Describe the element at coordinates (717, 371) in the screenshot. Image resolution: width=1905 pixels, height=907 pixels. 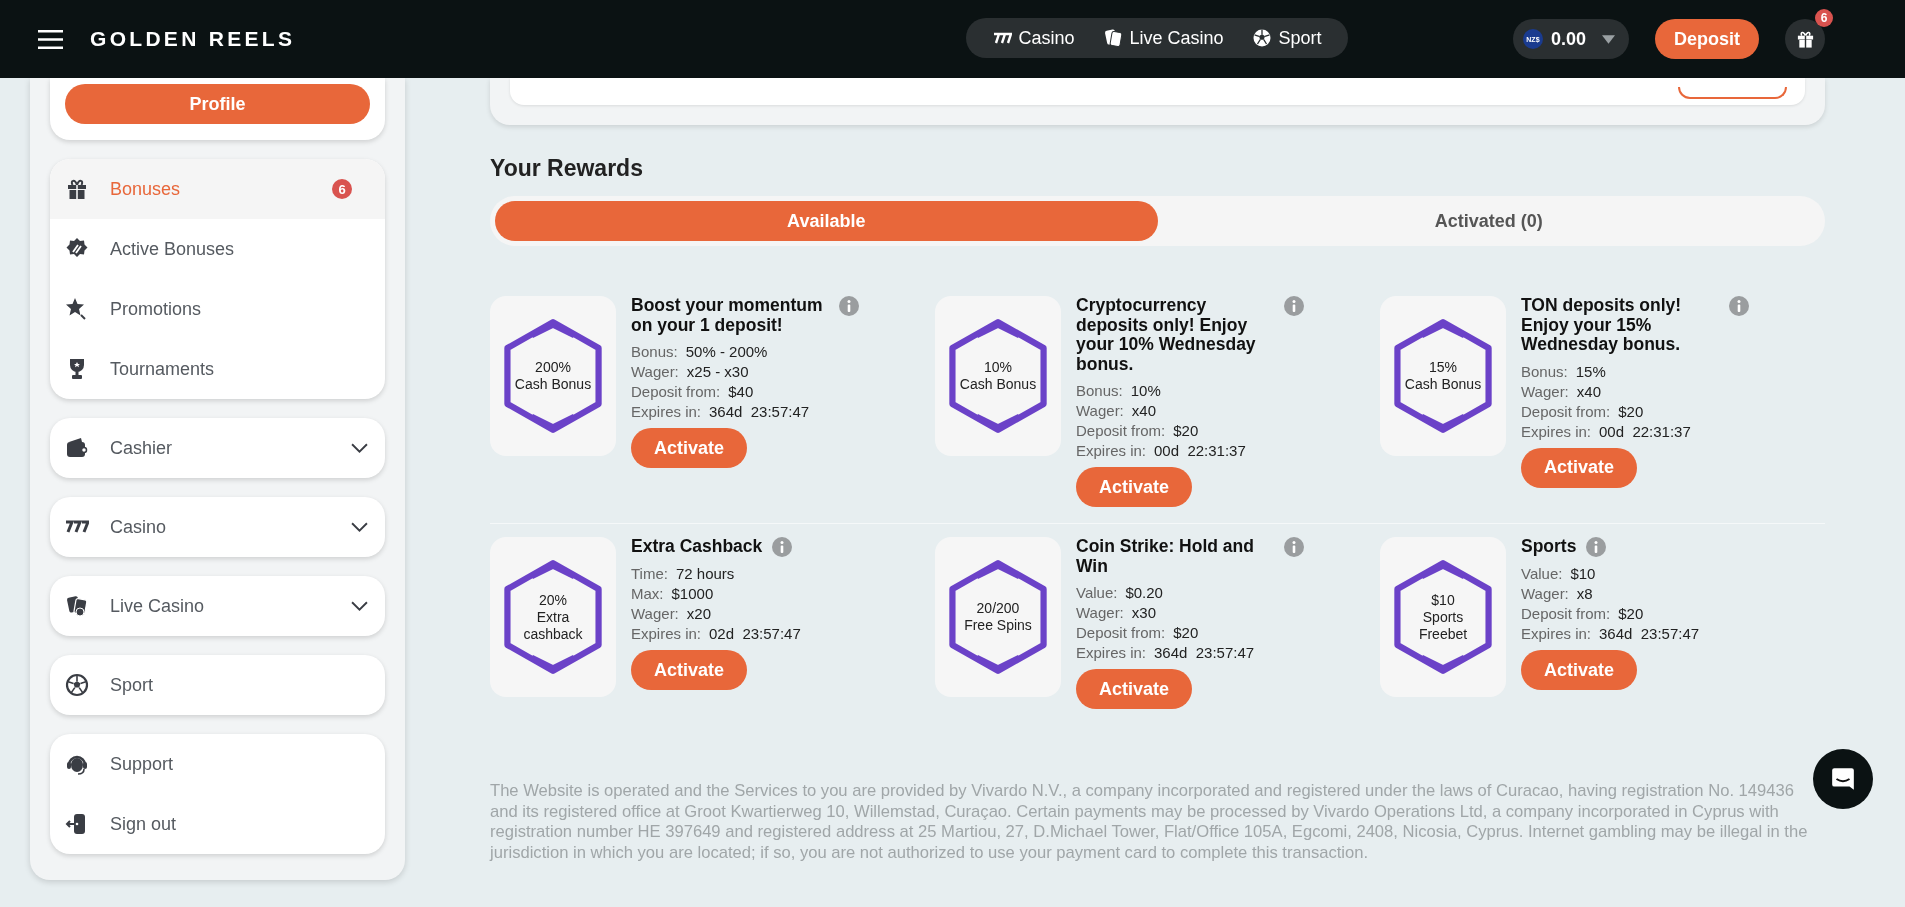
I see `detail-value: x25 - x30` at that location.